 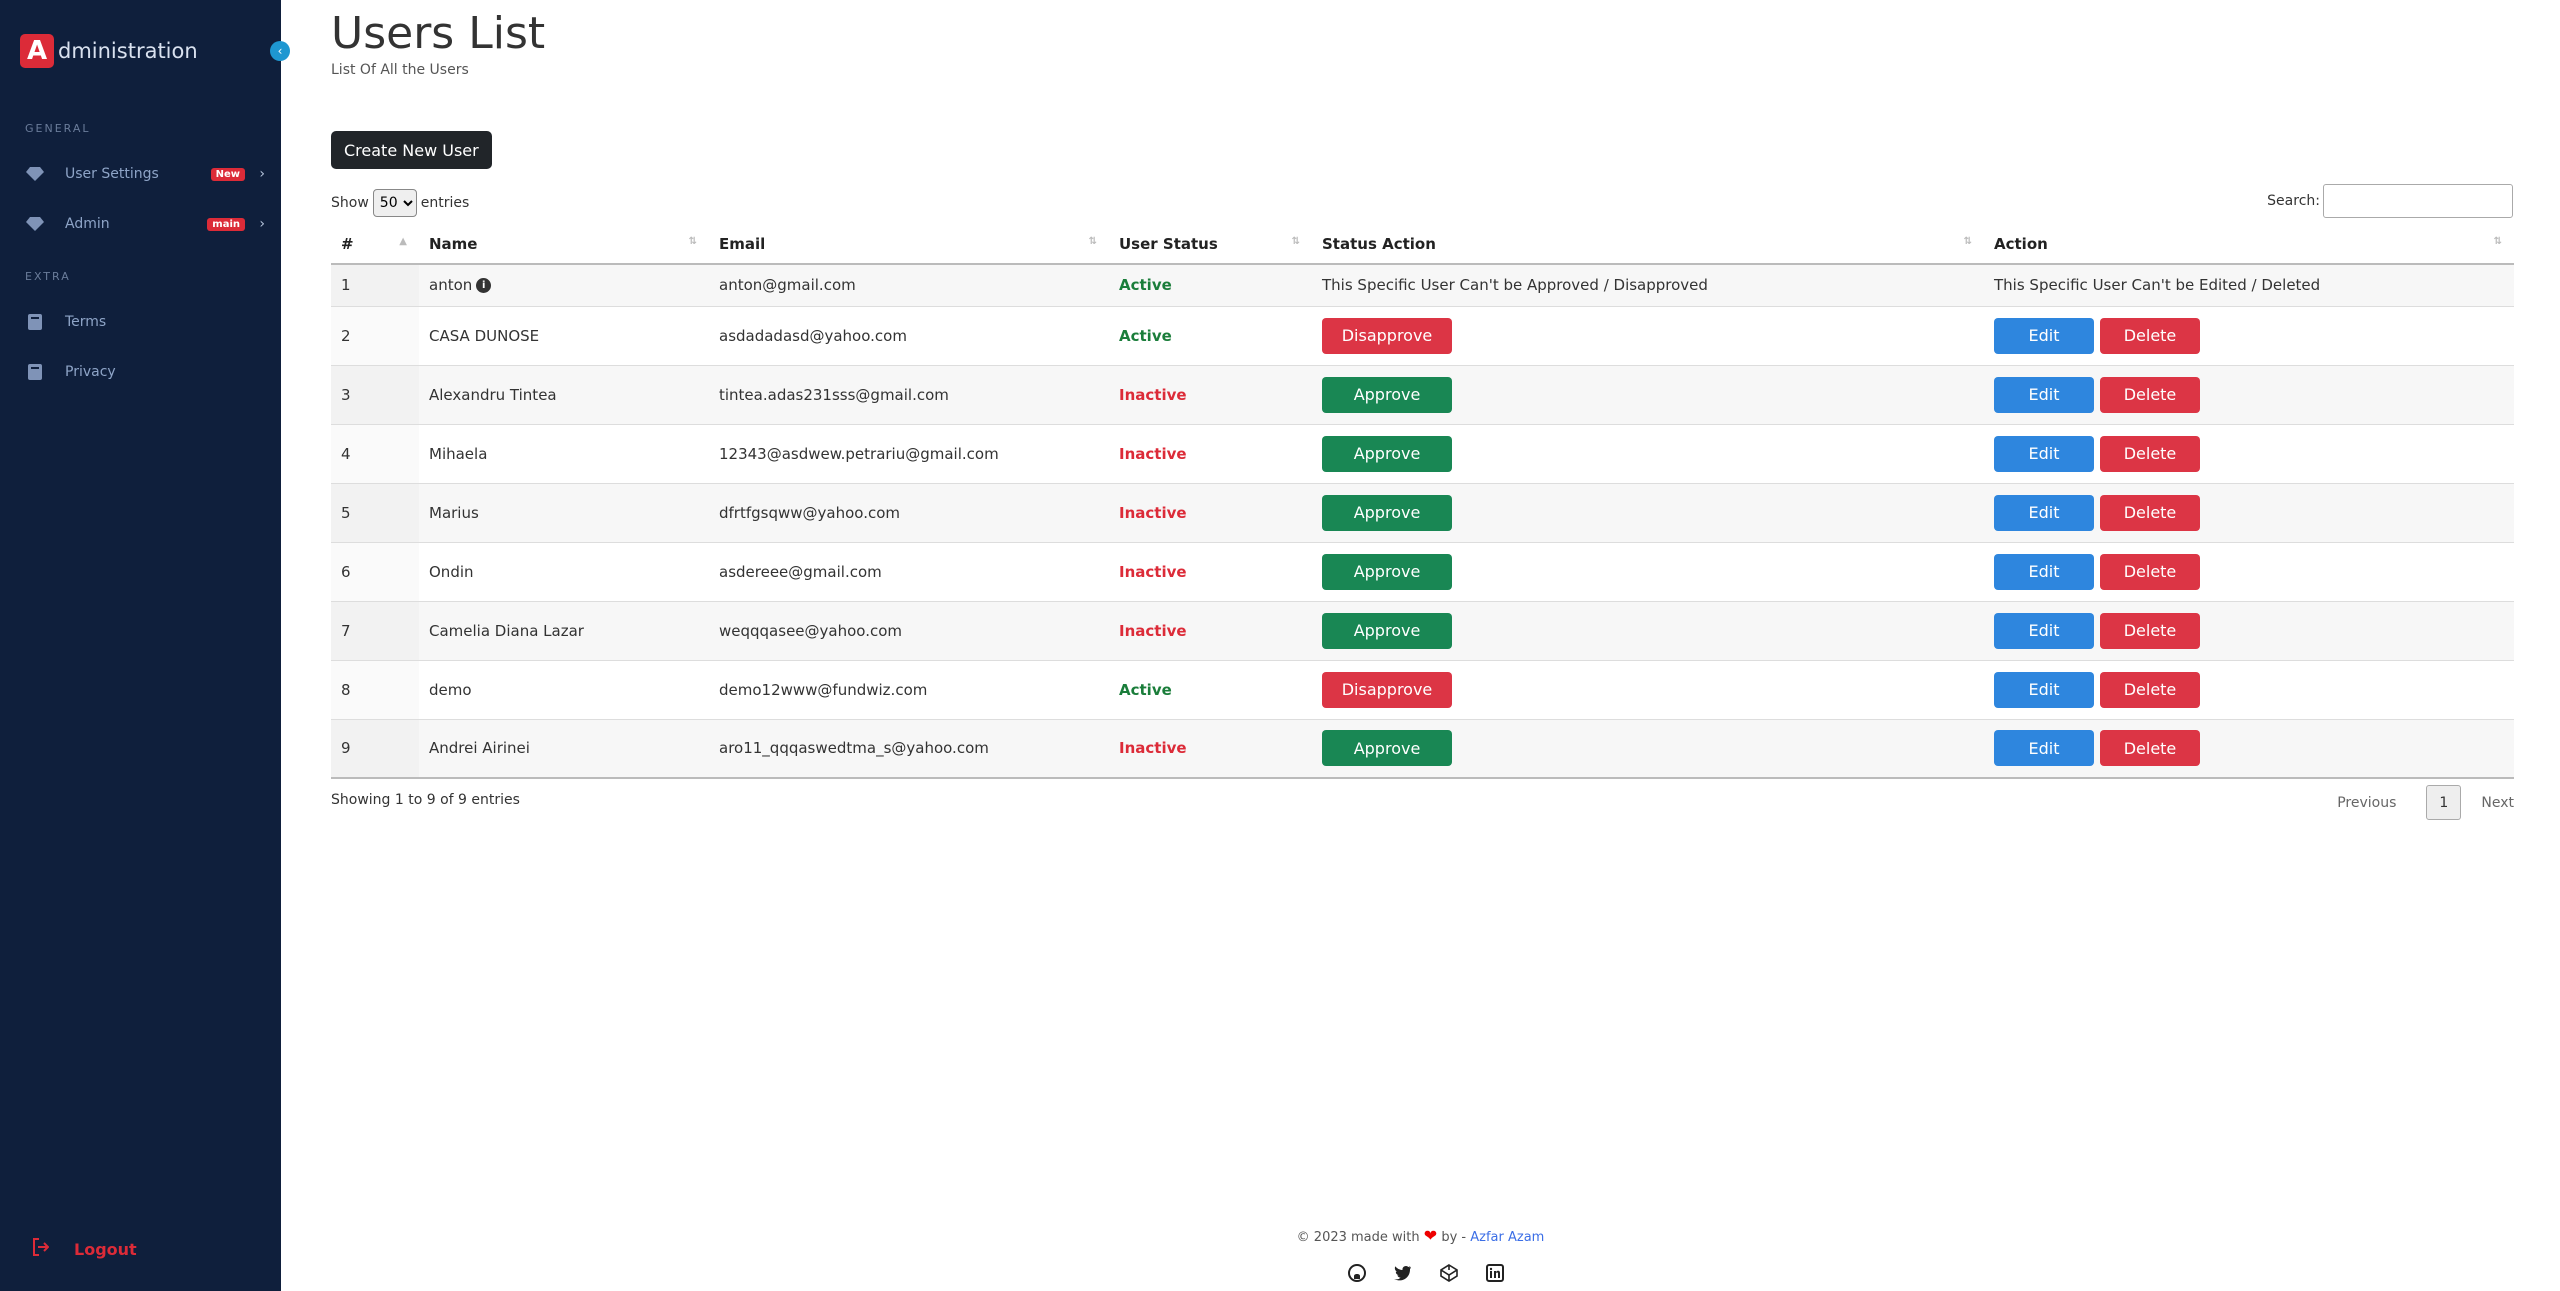 I want to click on column-header-user-status: User Status ⇅, so click(x=1210, y=244).